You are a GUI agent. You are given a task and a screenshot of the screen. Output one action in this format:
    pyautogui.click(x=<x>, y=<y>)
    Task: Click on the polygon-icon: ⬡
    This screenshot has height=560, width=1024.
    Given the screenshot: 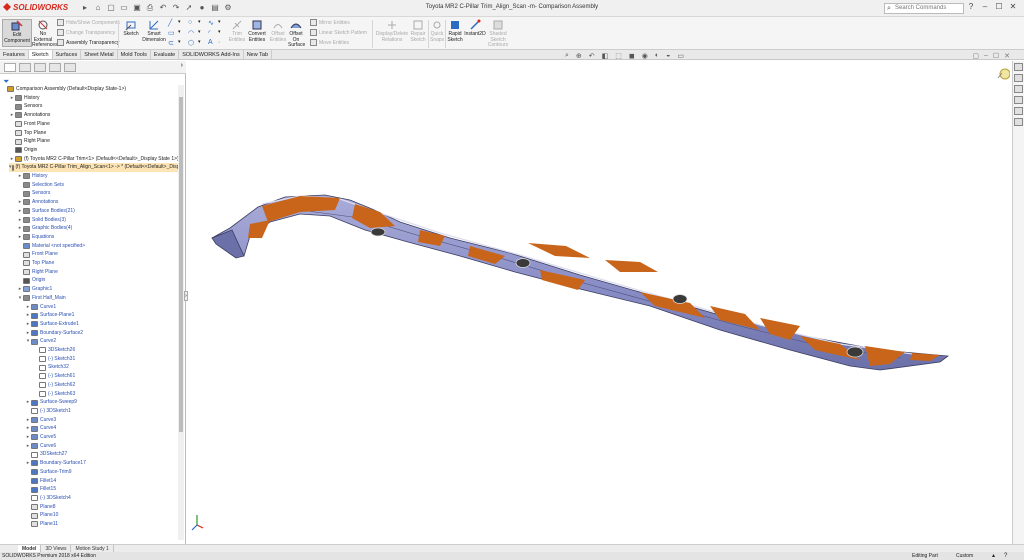 What is the action you would take?
    pyautogui.click(x=192, y=43)
    